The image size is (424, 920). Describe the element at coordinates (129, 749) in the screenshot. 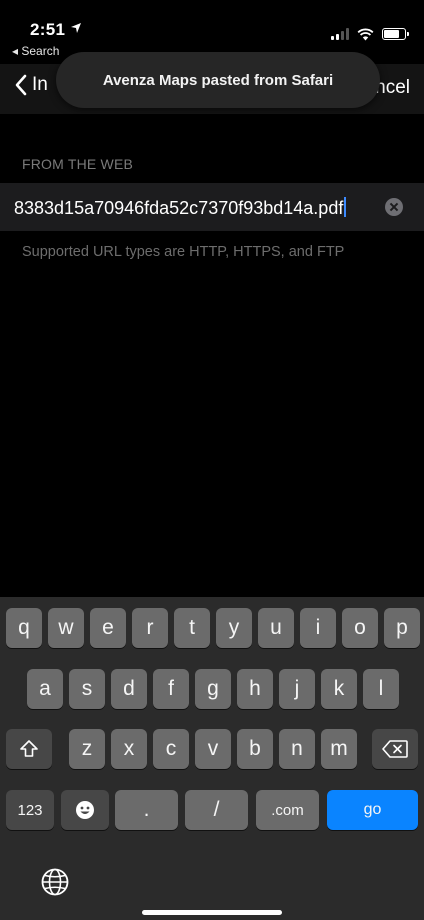

I see `key-x: x` at that location.